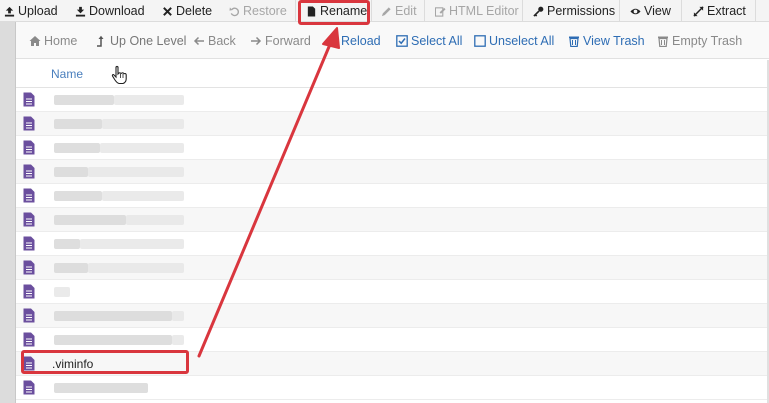 This screenshot has width=769, height=403. Describe the element at coordinates (31, 11) in the screenshot. I see `upload-button: Upload` at that location.